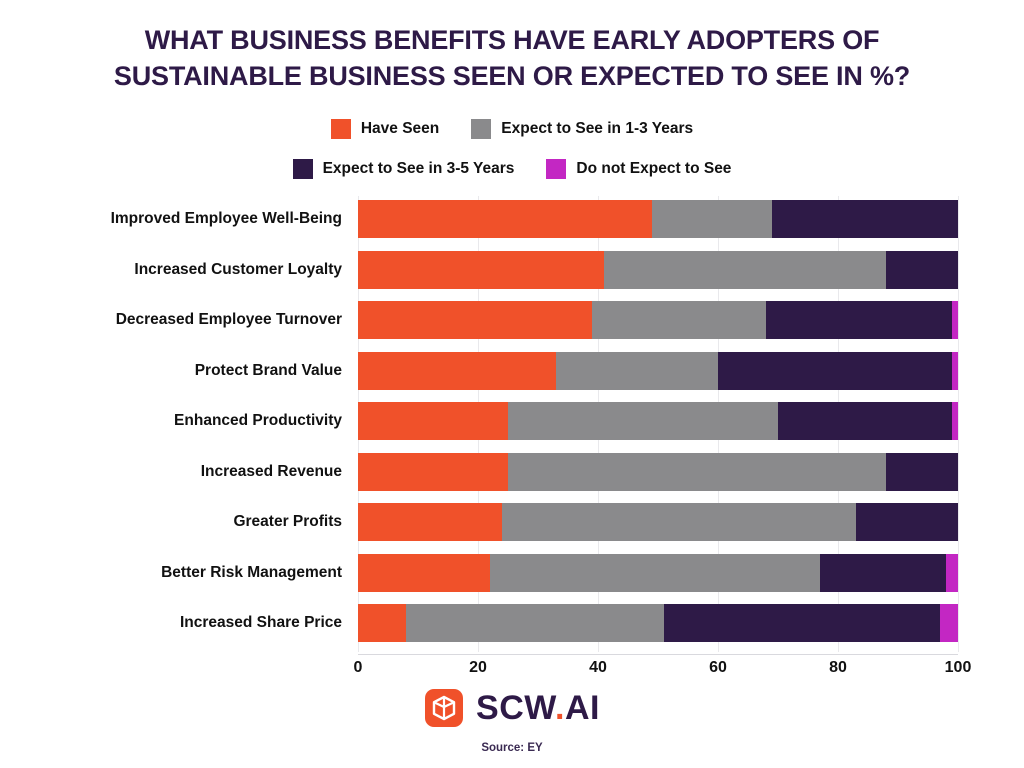 This screenshot has width=1024, height=768. What do you see at coordinates (418, 168) in the screenshot?
I see `legend-label-expect-3-5: Expect to See in 3-5 Years` at bounding box center [418, 168].